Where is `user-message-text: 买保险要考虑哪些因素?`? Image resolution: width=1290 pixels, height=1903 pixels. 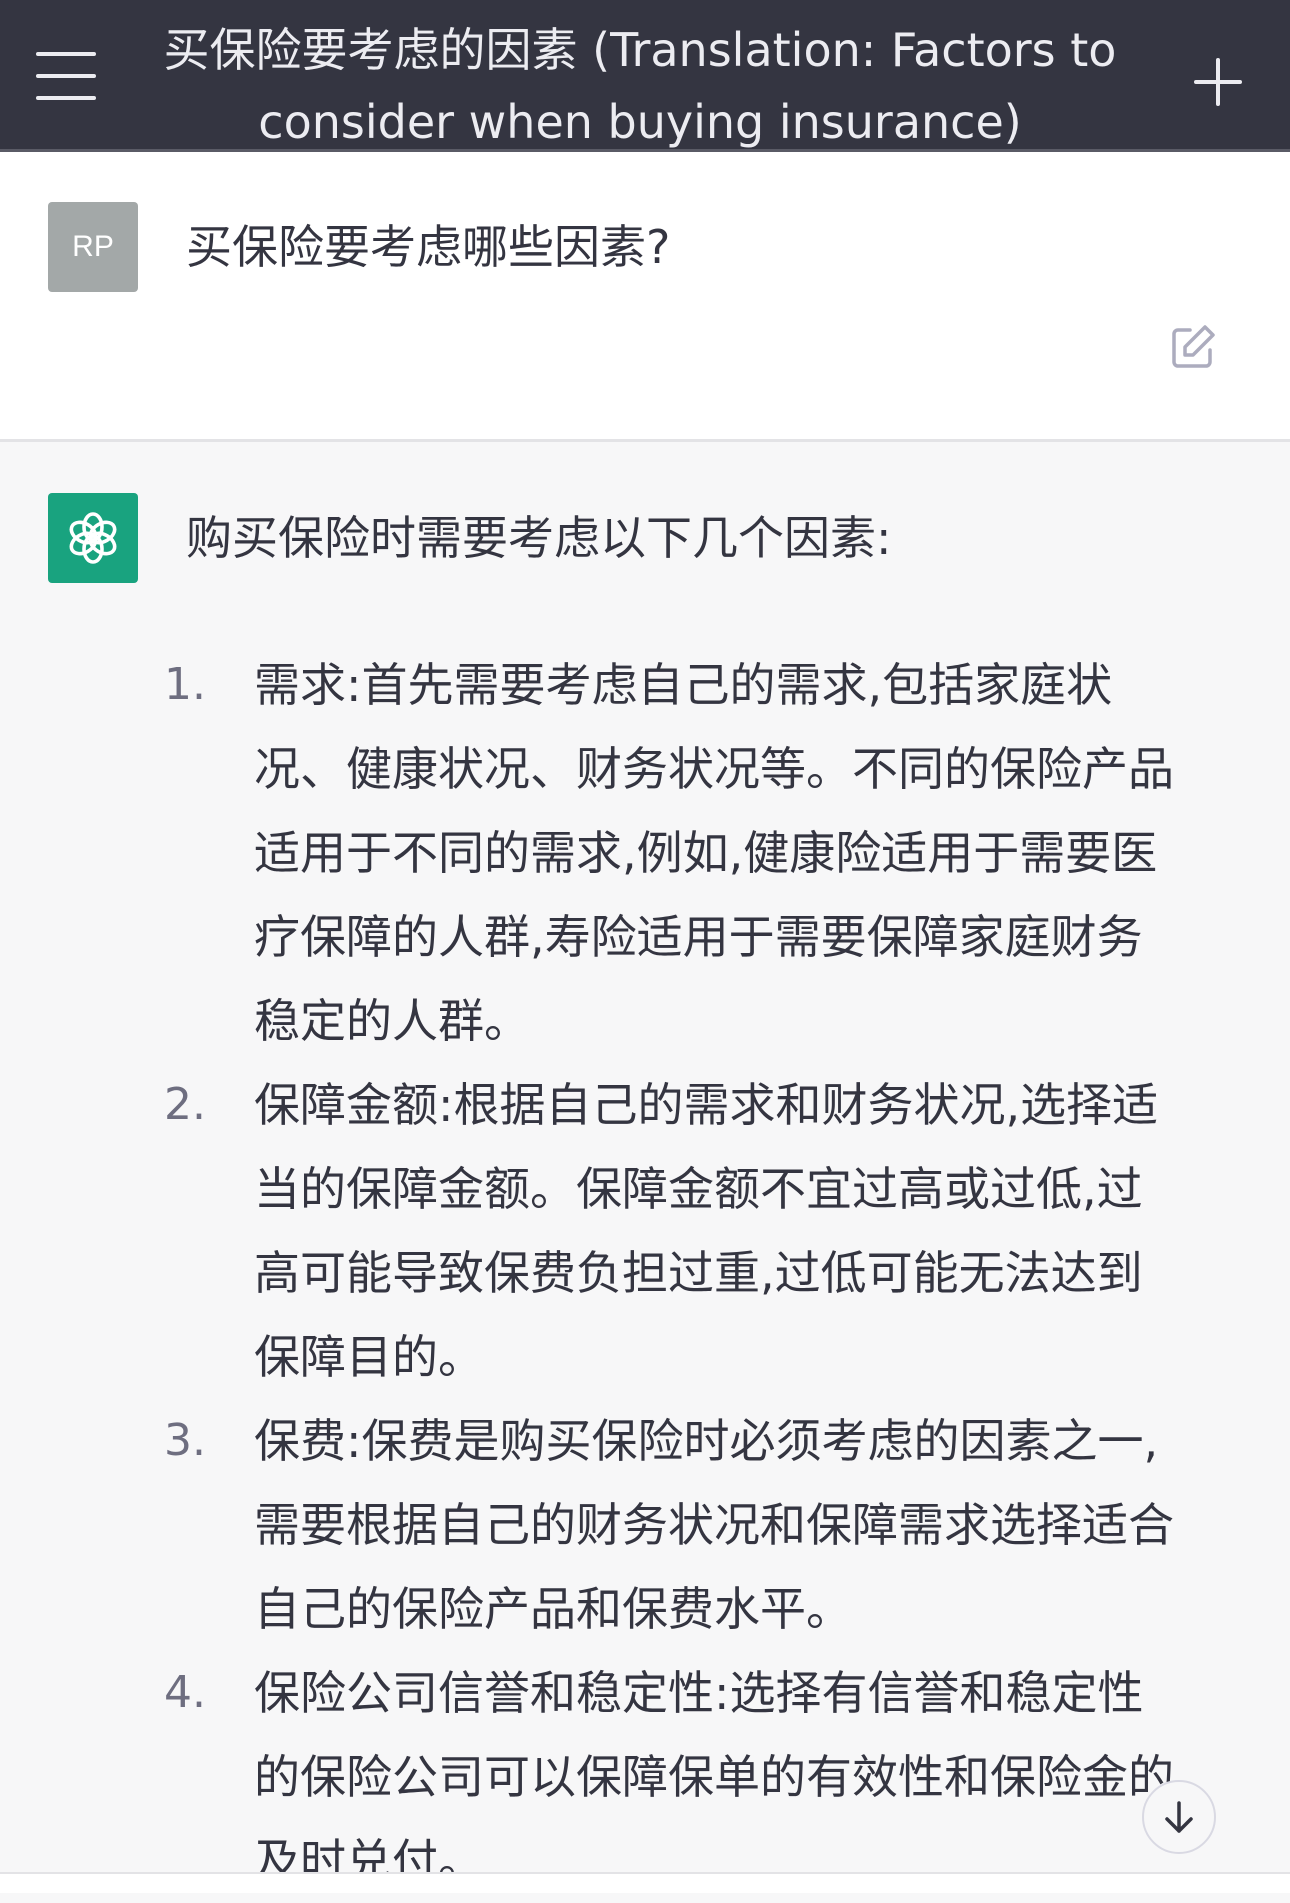 user-message-text: 买保险要考虑哪些因素? is located at coordinates (428, 247).